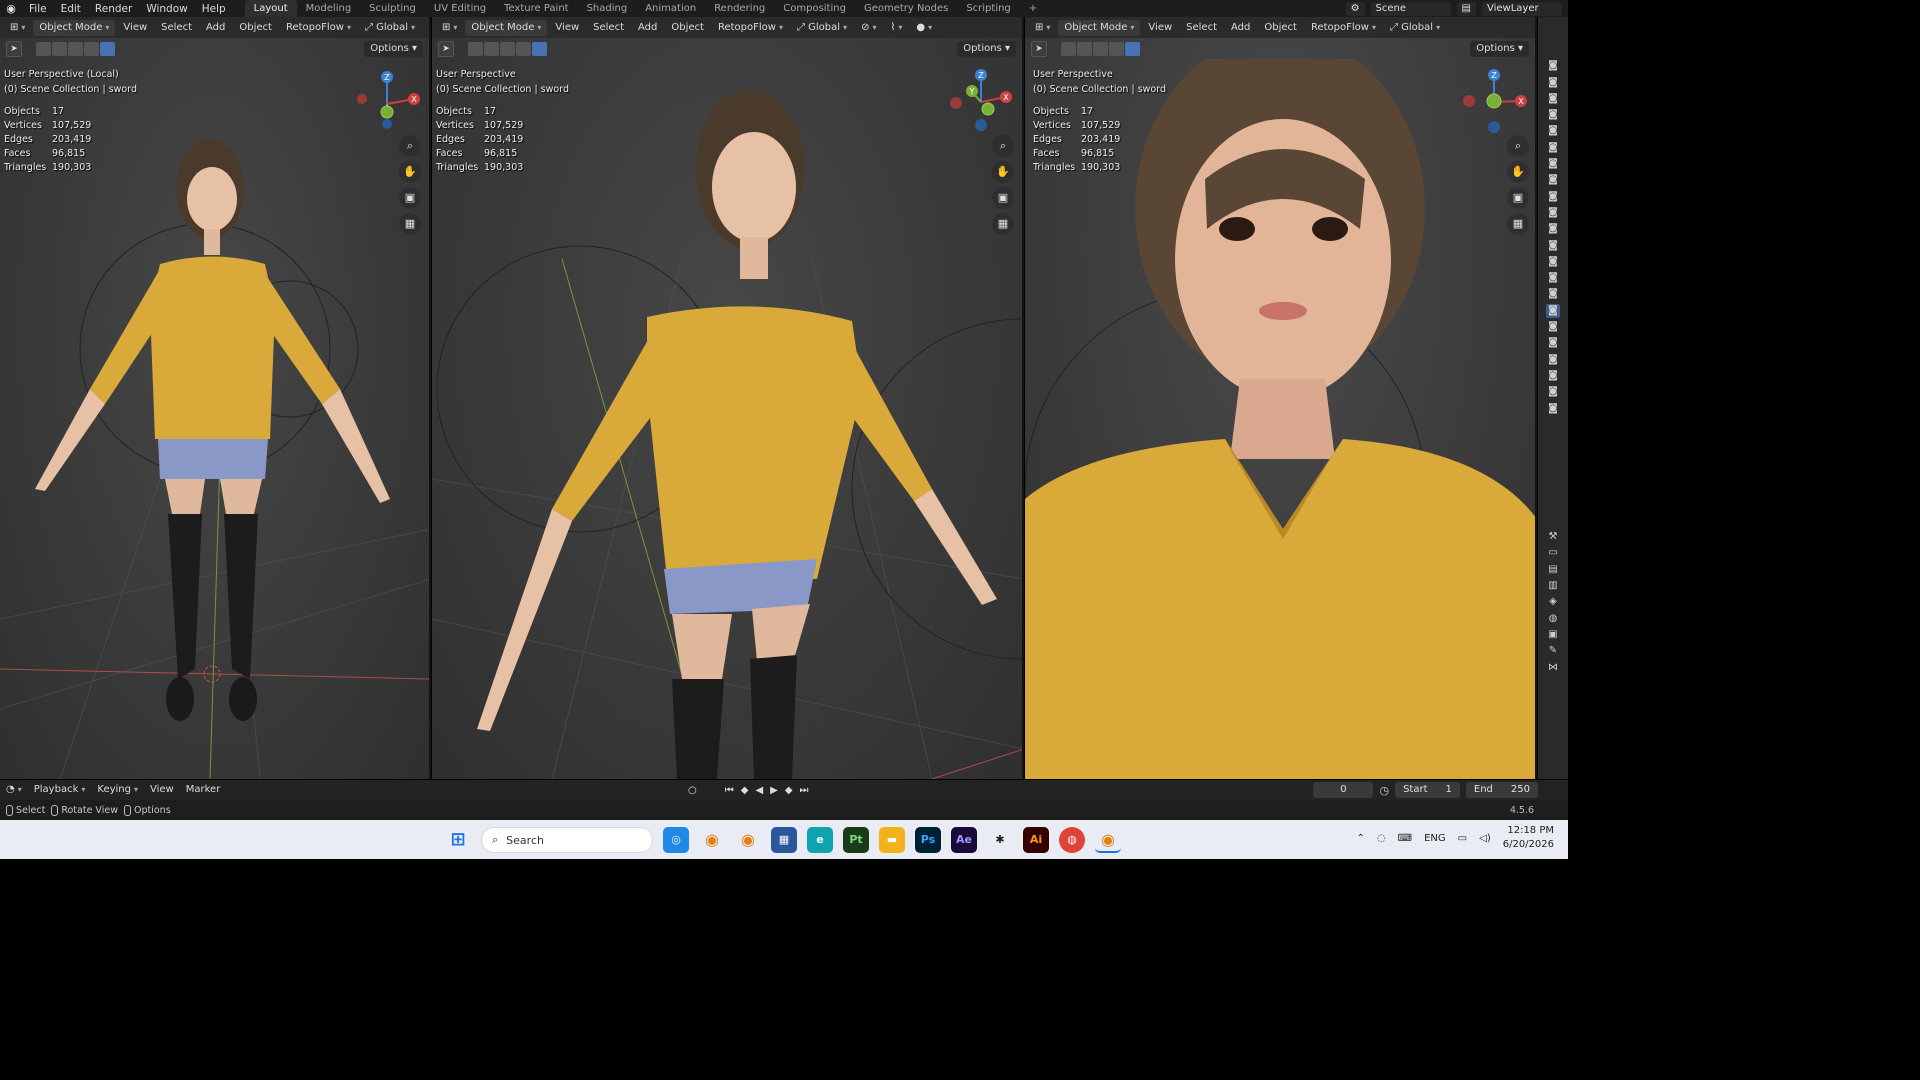 The width and height of the screenshot is (1920, 1080). I want to click on tab-compositing: Compositing, so click(814, 8).